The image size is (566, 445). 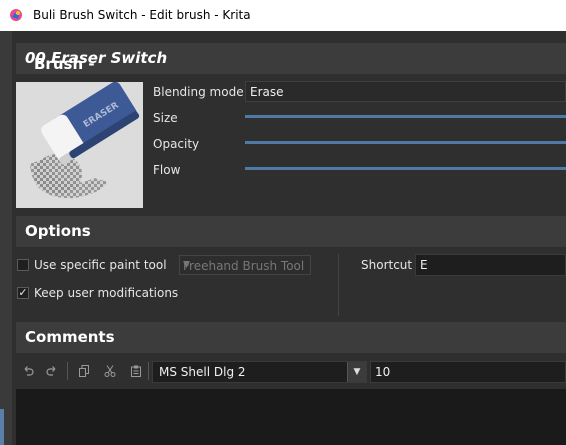 What do you see at coordinates (283, 15) in the screenshot?
I see `title-bar: Buli Brush Switch - Edit brush - Krita` at bounding box center [283, 15].